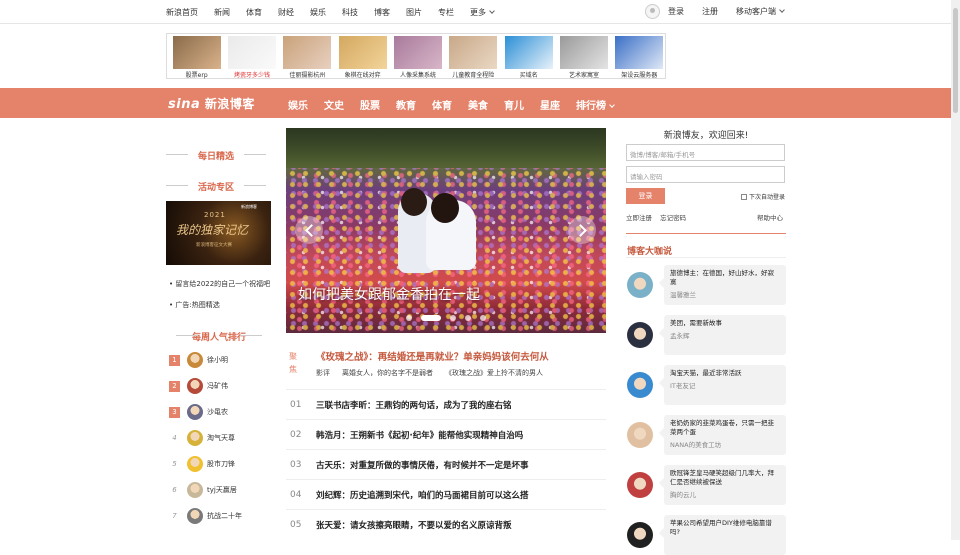 Image resolution: width=960 pixels, height=555 pixels. Describe the element at coordinates (706, 373) in the screenshot. I see `talk-quote: 淘宝天猫，最近非常活跃` at that location.